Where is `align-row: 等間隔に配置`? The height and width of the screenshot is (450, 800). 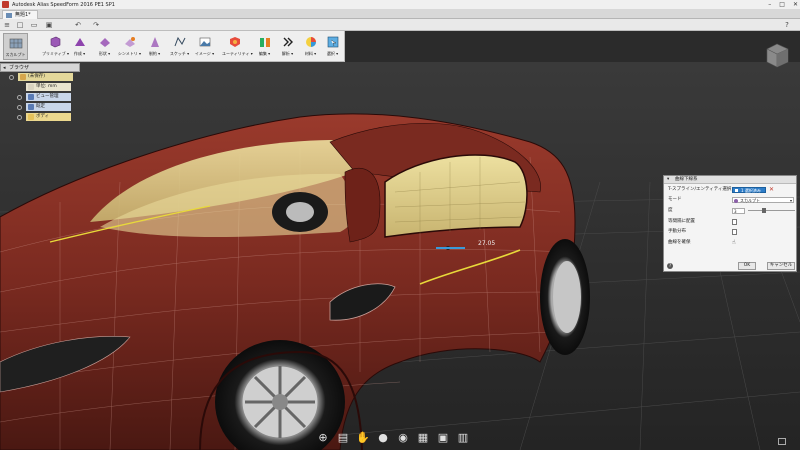
align-row: 等間隔に配置 is located at coordinates (731, 222).